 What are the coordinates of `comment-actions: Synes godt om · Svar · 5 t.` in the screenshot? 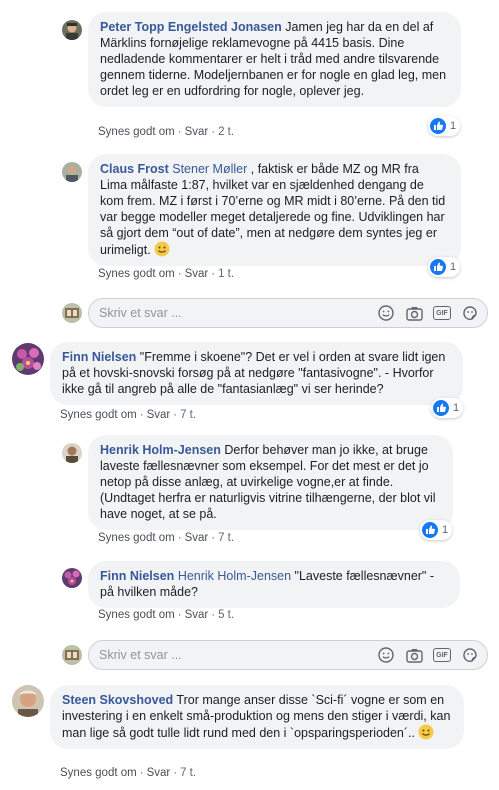 It's located at (166, 615).